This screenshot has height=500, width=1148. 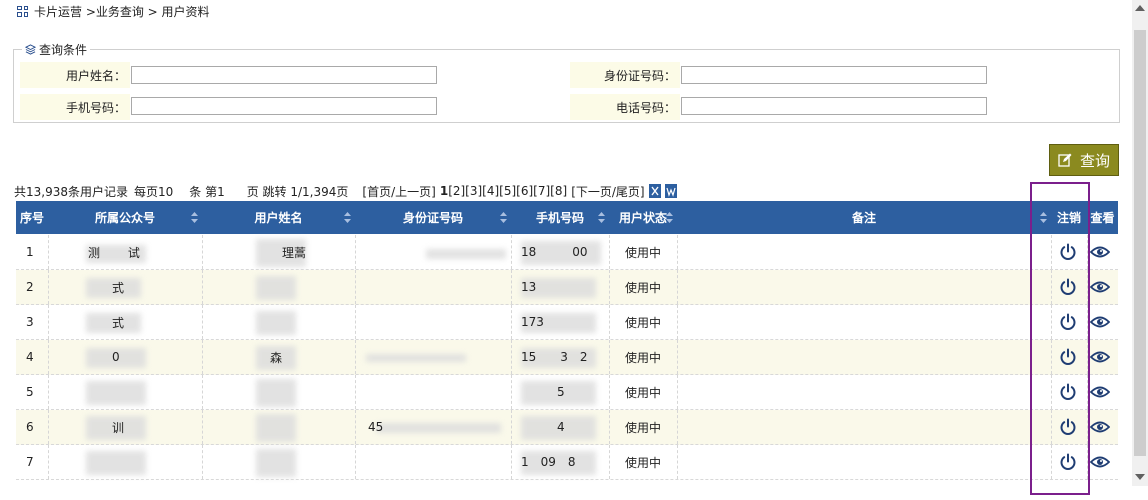 What do you see at coordinates (507, 191) in the screenshot?
I see `pager-pages: [2][3][4][5][6][7][8]` at bounding box center [507, 191].